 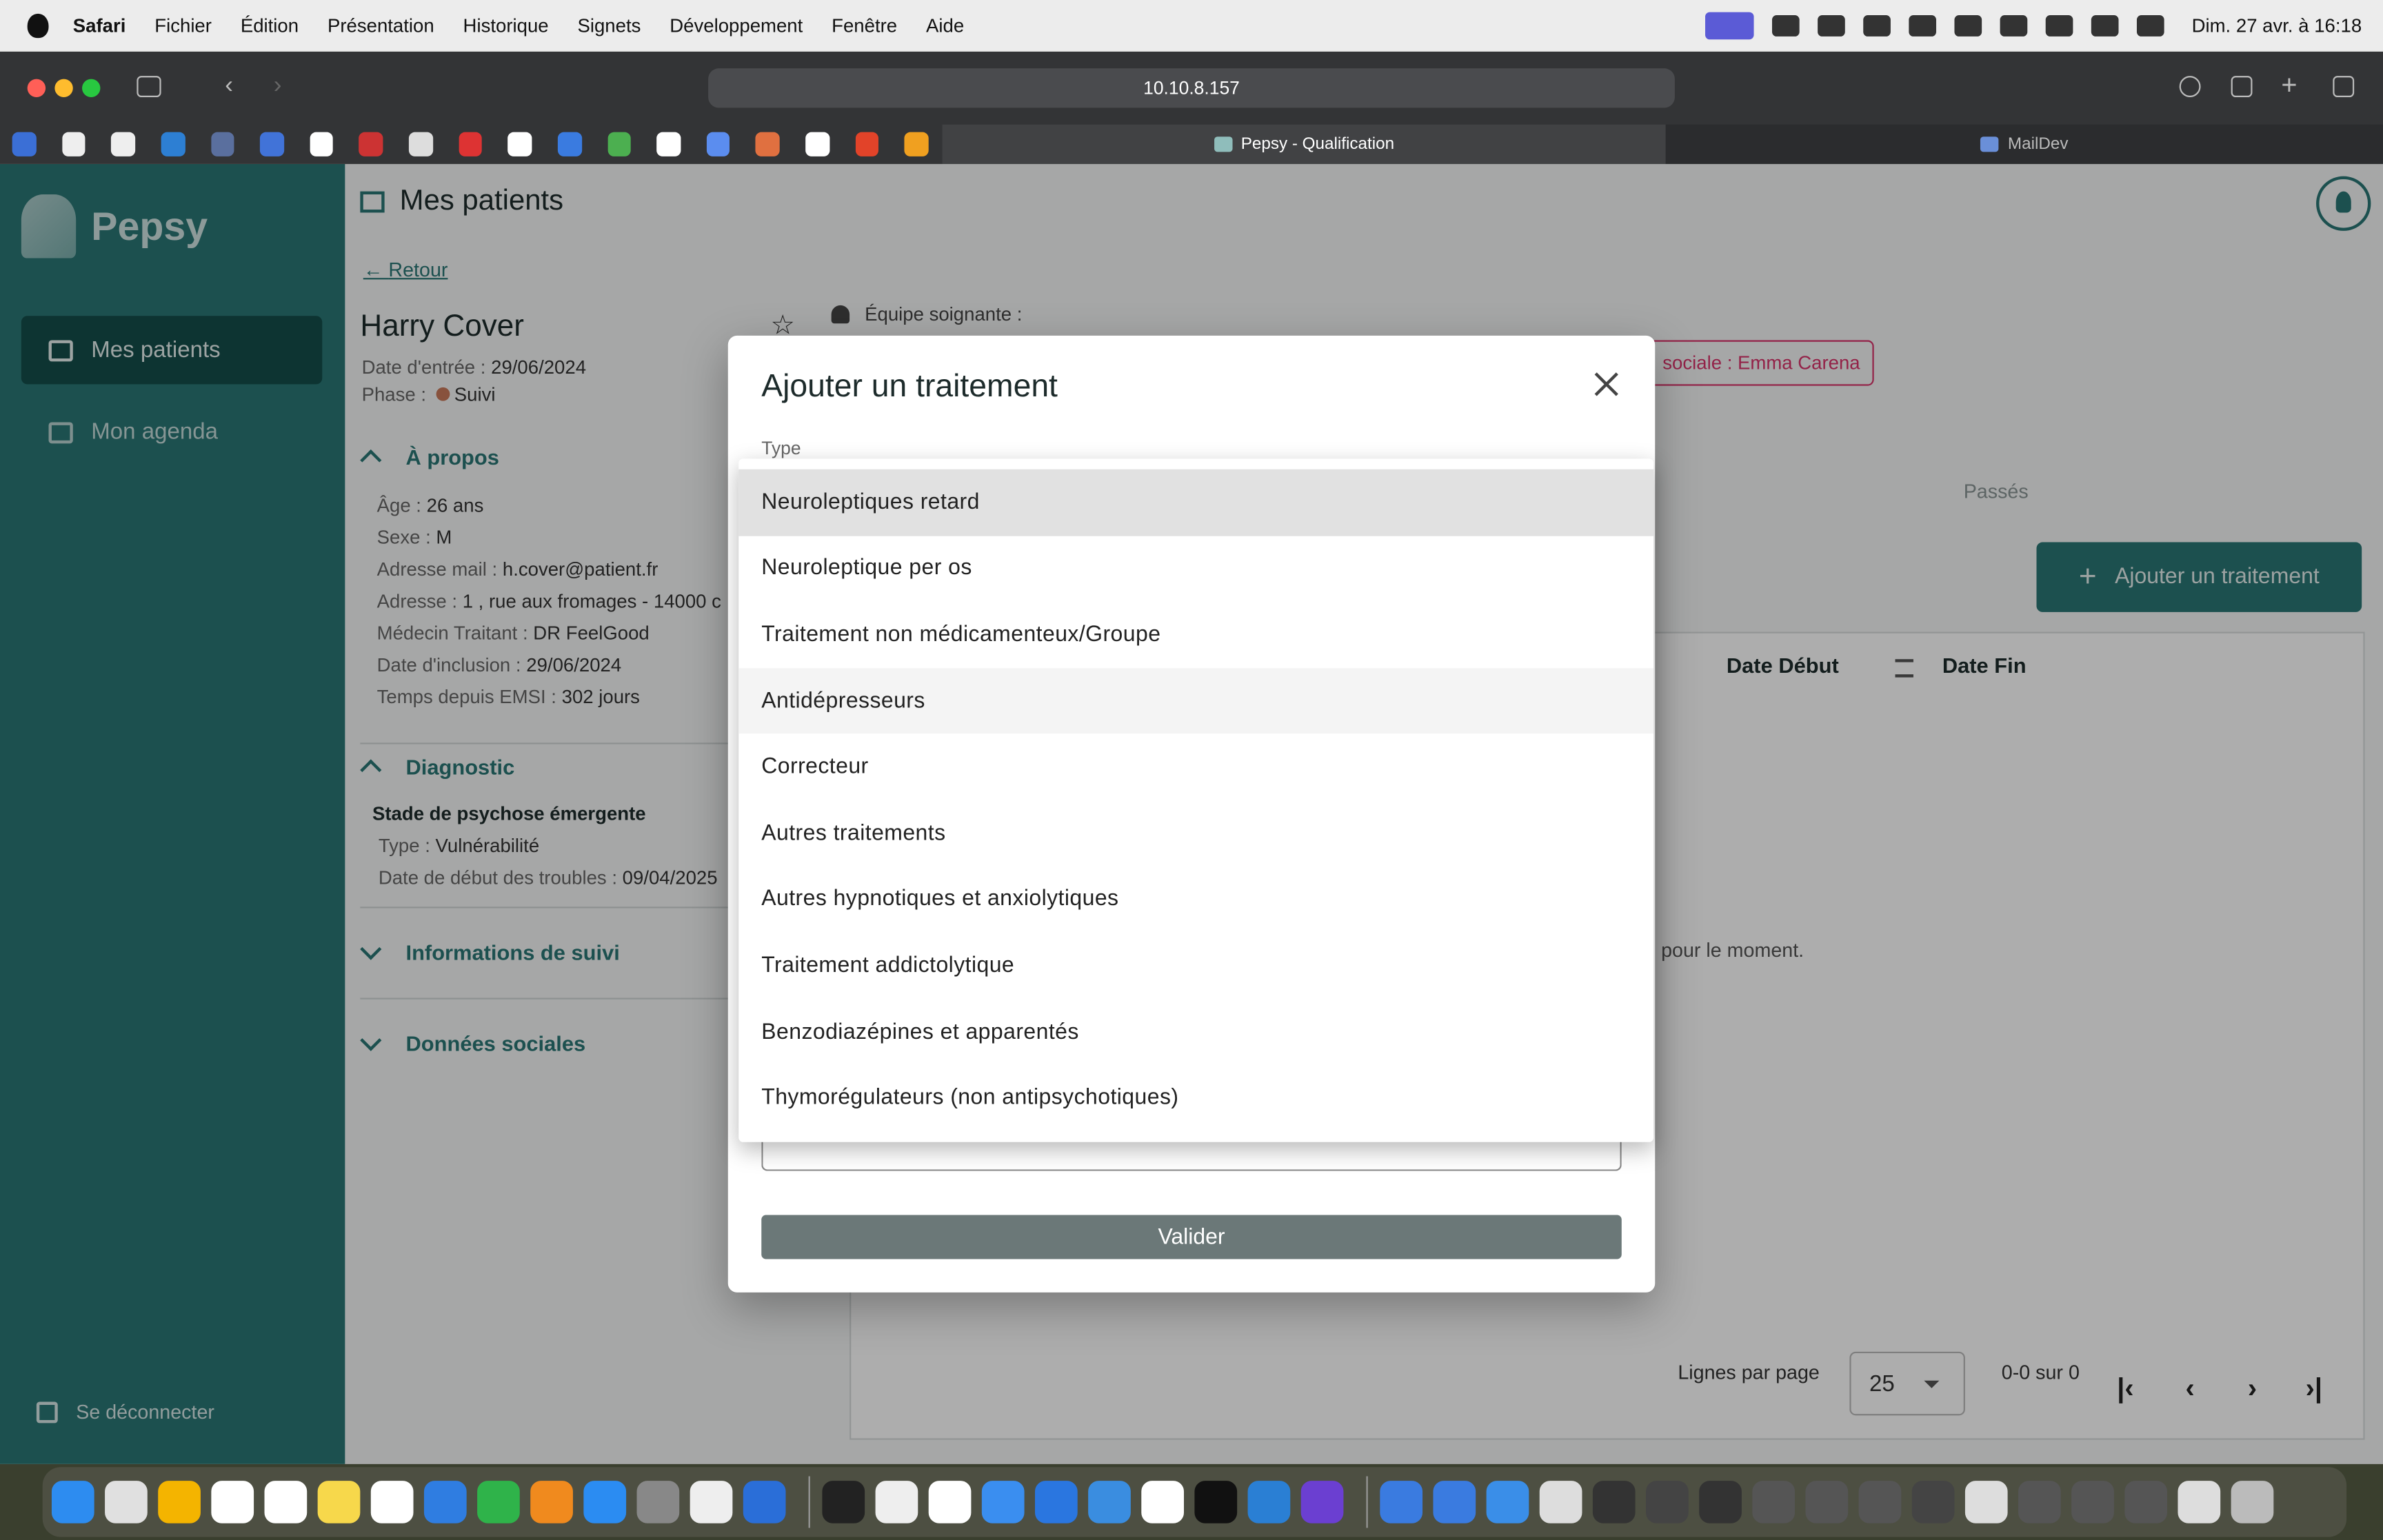 I want to click on jira-favicon-icon, so click(x=24, y=144).